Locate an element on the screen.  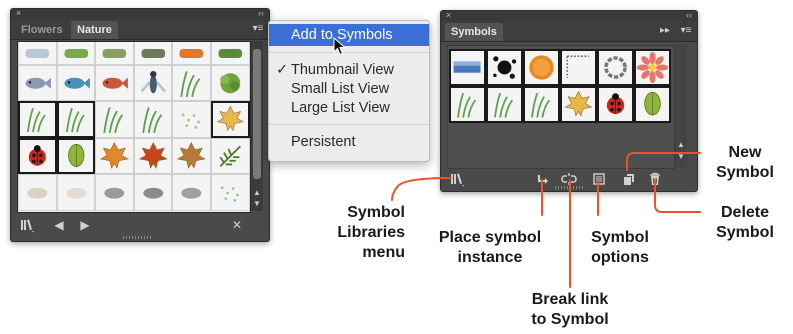
callout-symbol-options: Symbol options is located at coordinates (620, 248).